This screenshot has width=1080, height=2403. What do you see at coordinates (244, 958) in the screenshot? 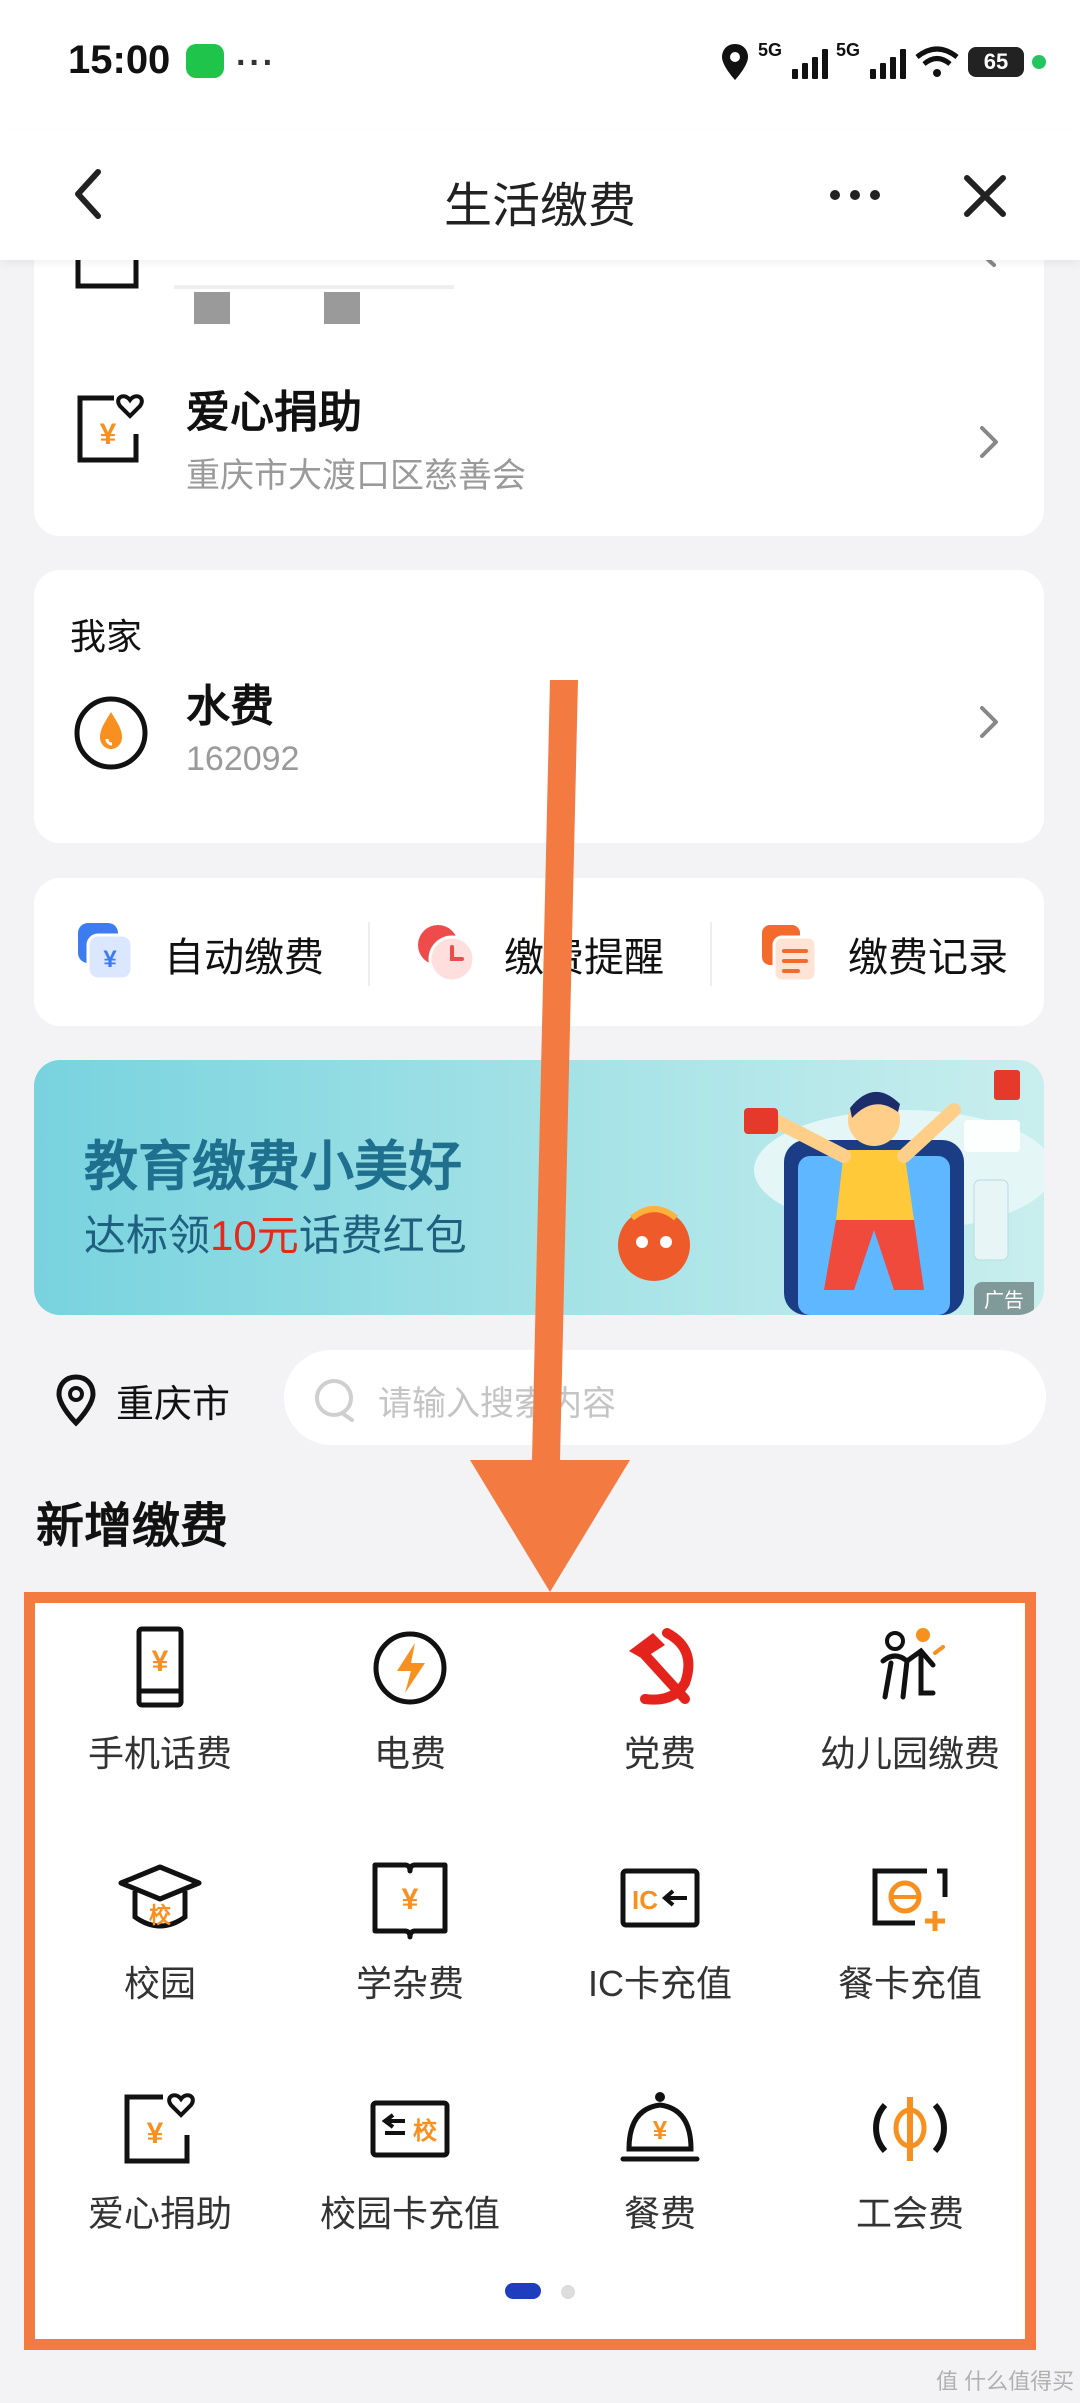
I see `auto-pay-label: 自动缴费` at bounding box center [244, 958].